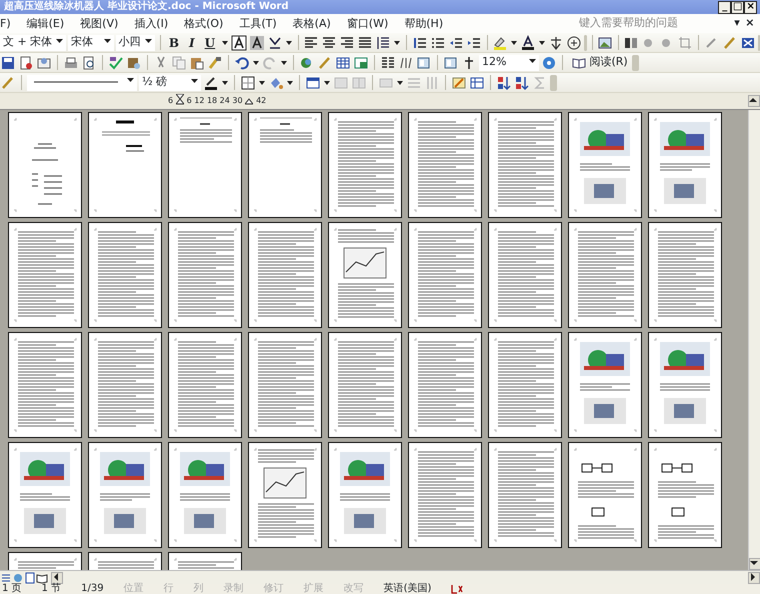  Describe the element at coordinates (367, 23) in the screenshot. I see `menu-item: 窗口(W)` at that location.